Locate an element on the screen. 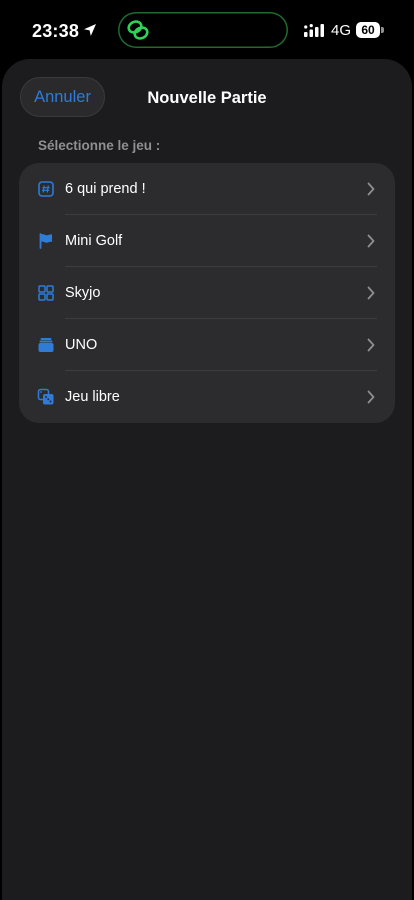 This screenshot has height=900, width=414. status-bar: 23:38 4G 60 is located at coordinates (207, 29).